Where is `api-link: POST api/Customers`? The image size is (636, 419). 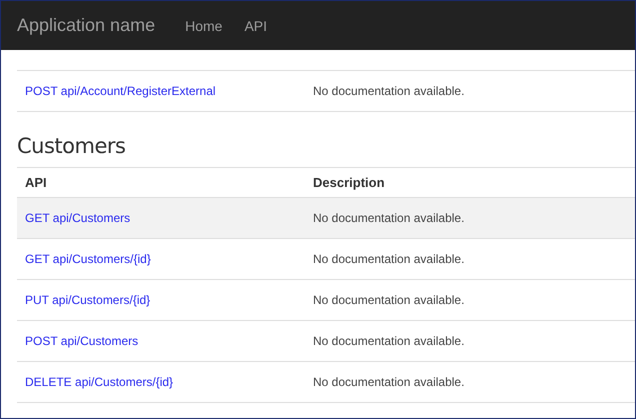 api-link: POST api/Customers is located at coordinates (77, 341).